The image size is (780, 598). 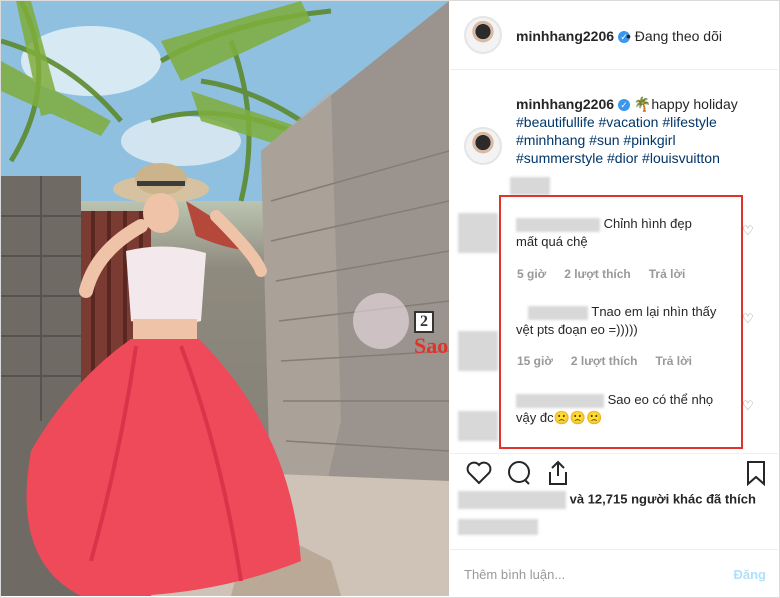 What do you see at coordinates (519, 473) in the screenshot?
I see `comment-bubble-icon` at bounding box center [519, 473].